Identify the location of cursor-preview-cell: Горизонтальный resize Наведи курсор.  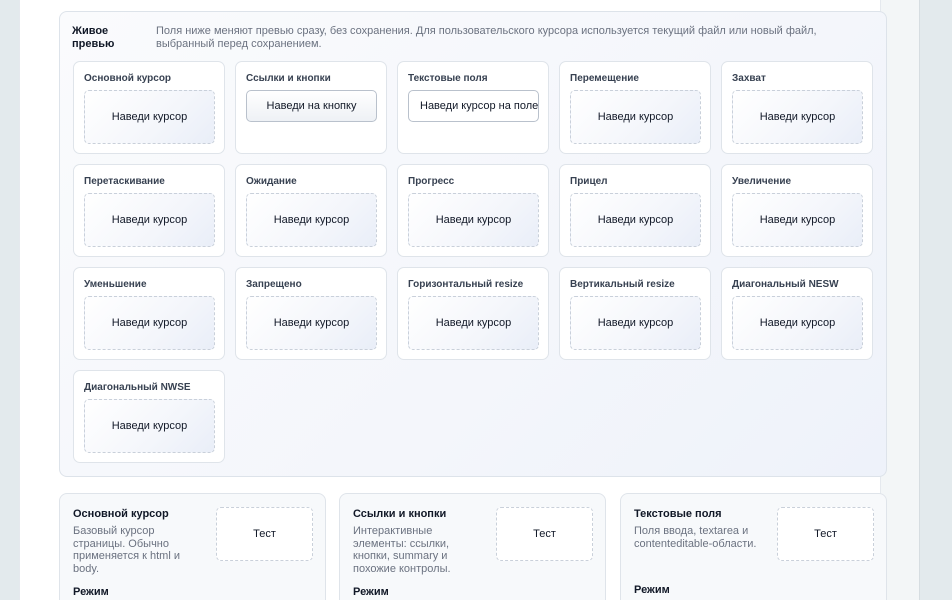
(473, 313).